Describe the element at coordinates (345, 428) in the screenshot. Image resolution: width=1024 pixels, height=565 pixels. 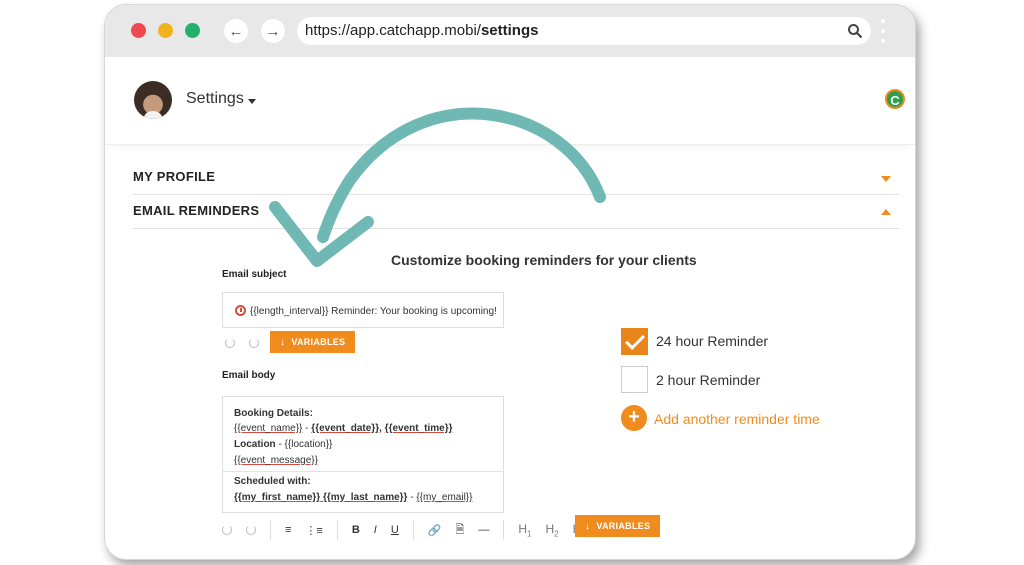
I see `event-date-variable: {{event_date}}` at that location.